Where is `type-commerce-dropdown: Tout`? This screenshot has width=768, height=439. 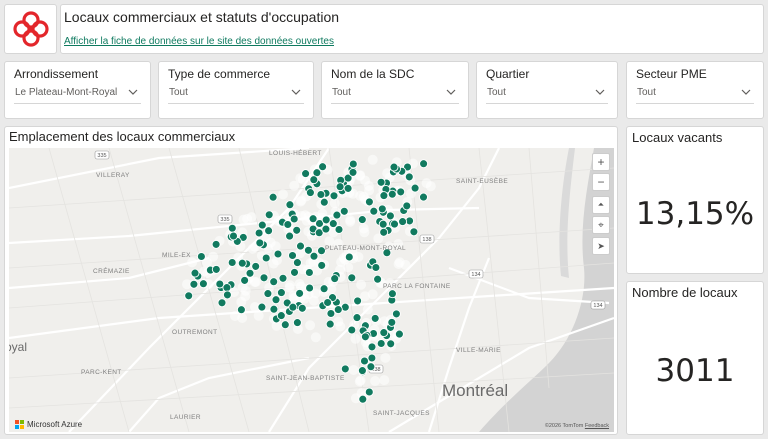 type-commerce-dropdown: Tout is located at coordinates (236, 94).